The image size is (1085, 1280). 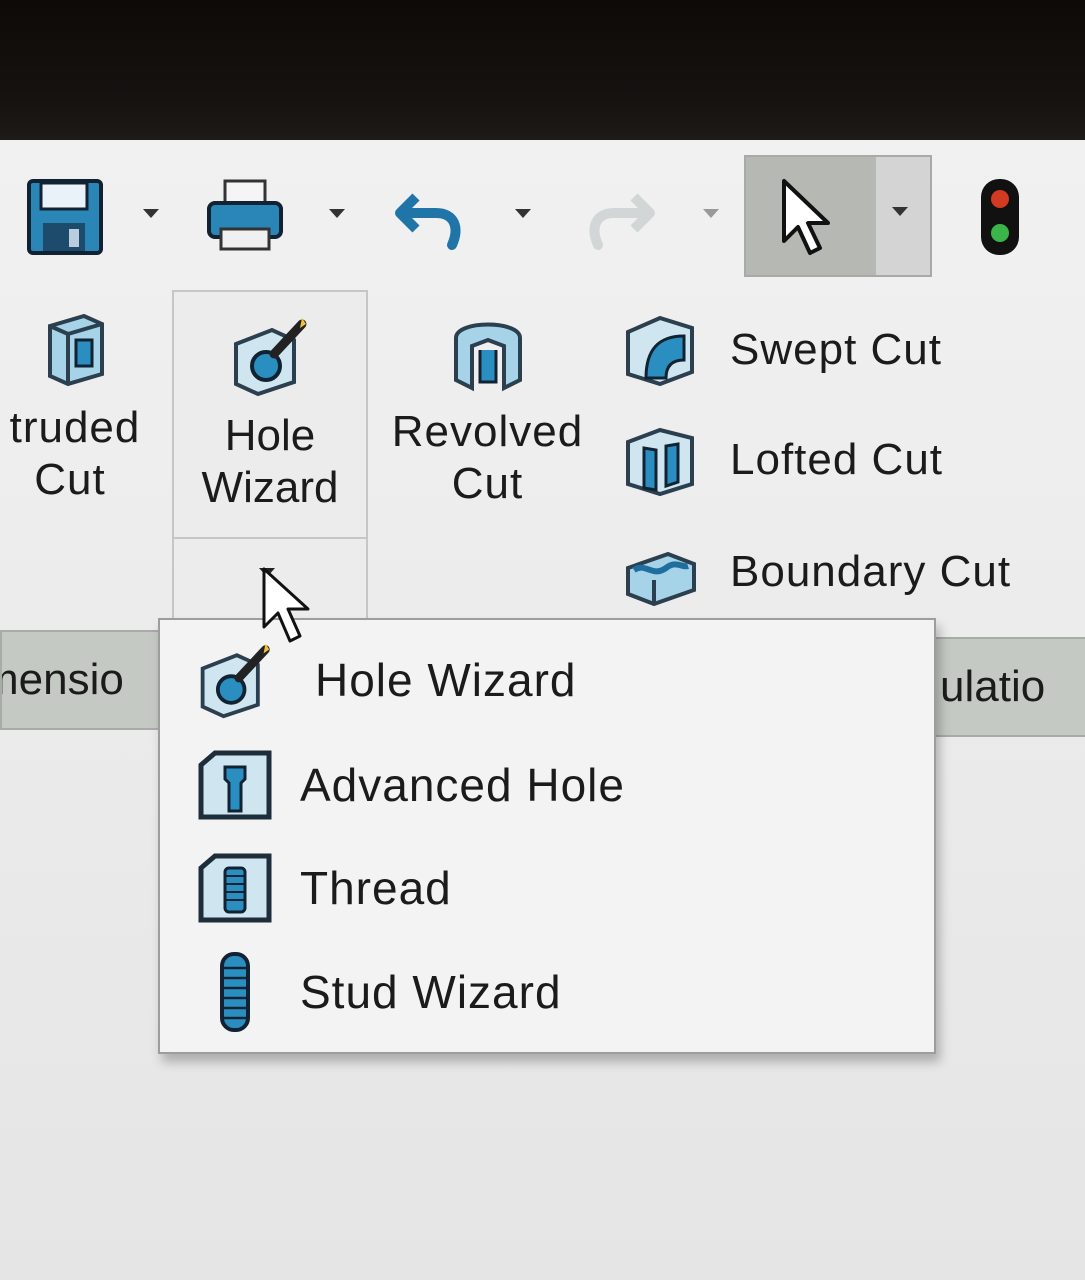 What do you see at coordinates (542, 217) in the screenshot?
I see `quick-access-toolbar` at bounding box center [542, 217].